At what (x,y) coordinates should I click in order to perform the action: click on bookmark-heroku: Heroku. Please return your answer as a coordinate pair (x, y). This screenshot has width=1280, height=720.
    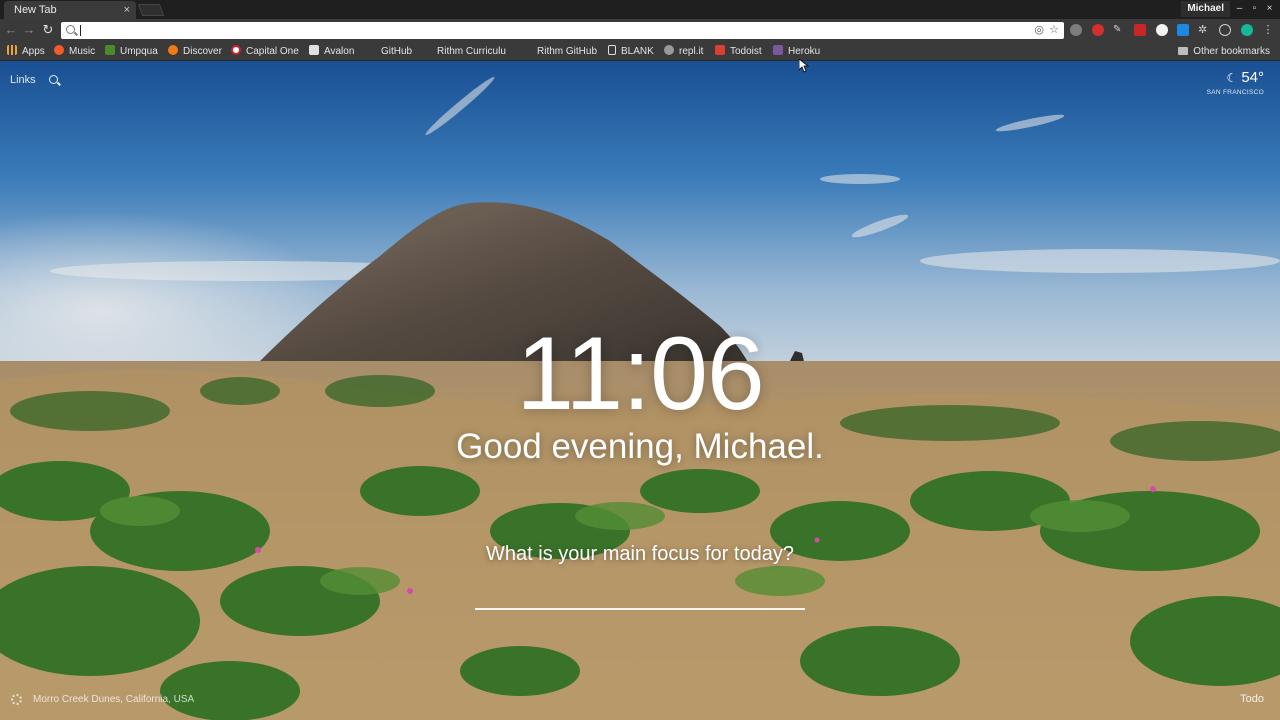
    Looking at the image, I should click on (796, 51).